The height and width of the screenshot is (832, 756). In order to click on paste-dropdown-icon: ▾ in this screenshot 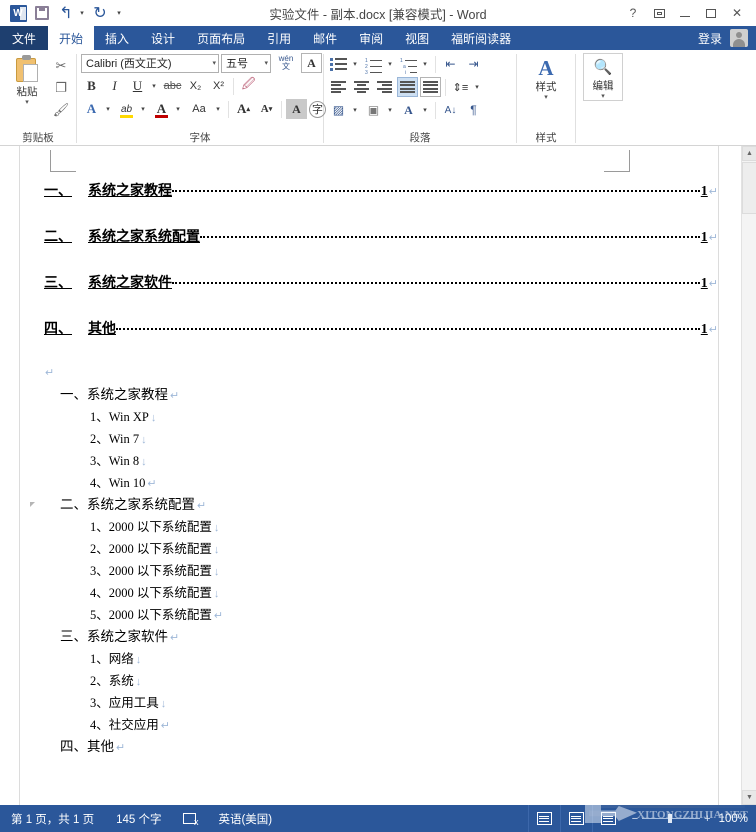, I will do `click(27, 102)`.